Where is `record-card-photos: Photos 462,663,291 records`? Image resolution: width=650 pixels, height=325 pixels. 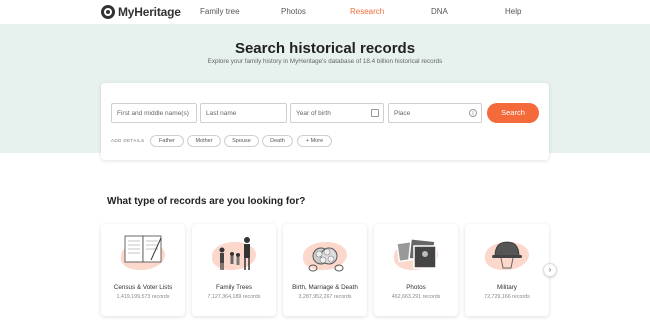
record-card-photos: Photos 462,663,291 records is located at coordinates (416, 270).